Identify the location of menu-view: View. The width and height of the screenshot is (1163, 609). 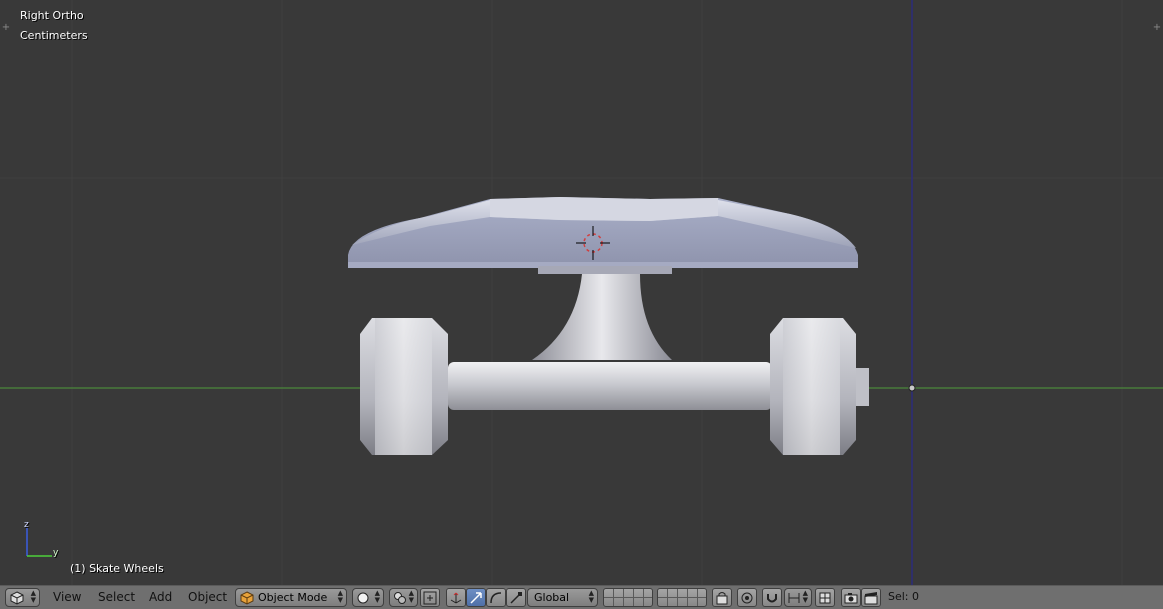
(67, 597).